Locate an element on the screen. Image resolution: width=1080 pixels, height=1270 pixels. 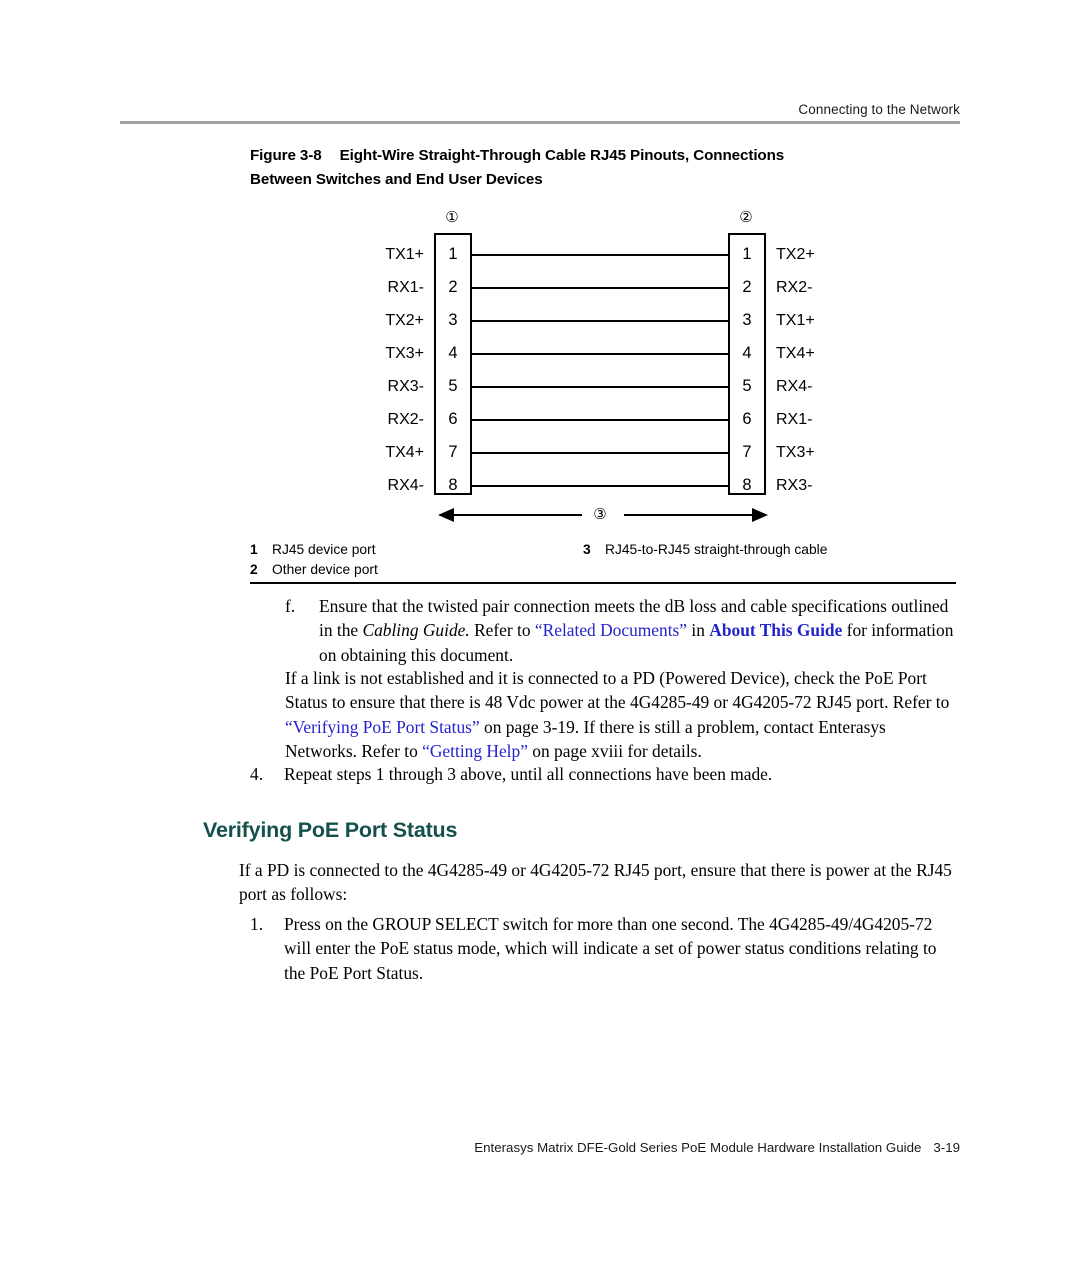
pin-number-right-8: 8 is located at coordinates (747, 485).